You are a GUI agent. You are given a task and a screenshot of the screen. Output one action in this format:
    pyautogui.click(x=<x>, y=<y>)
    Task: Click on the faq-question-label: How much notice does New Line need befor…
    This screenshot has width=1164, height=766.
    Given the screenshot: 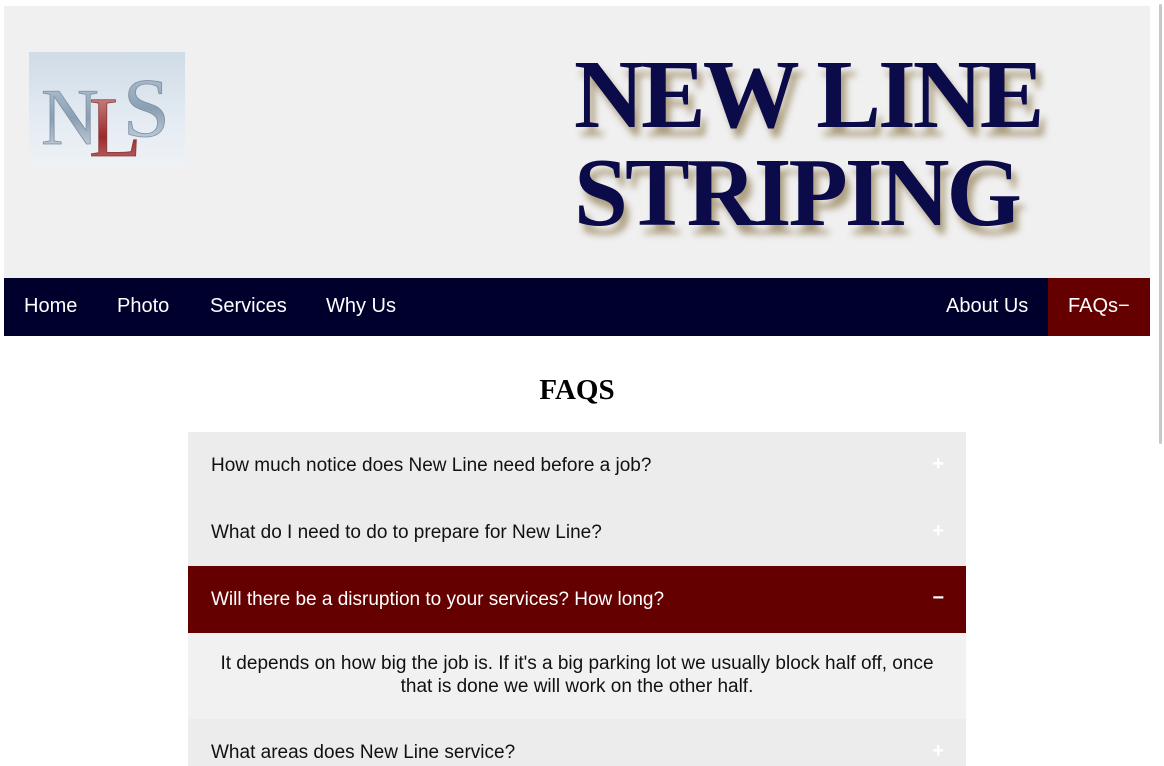 What is the action you would take?
    pyautogui.click(x=431, y=465)
    